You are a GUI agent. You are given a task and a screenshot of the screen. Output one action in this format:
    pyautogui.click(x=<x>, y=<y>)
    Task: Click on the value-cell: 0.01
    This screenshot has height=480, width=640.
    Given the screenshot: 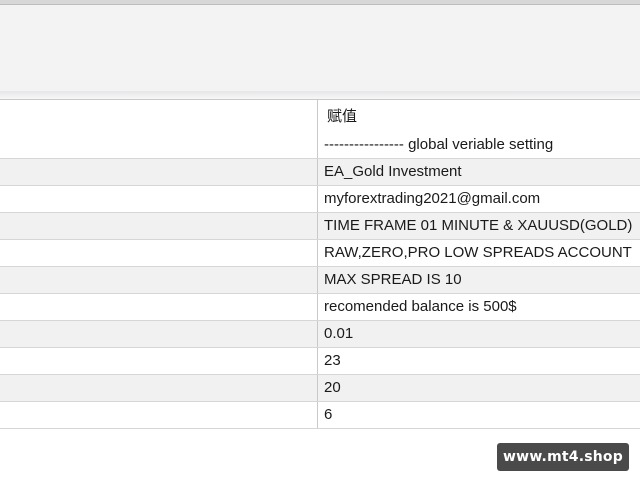 What is the action you would take?
    pyautogui.click(x=479, y=334)
    